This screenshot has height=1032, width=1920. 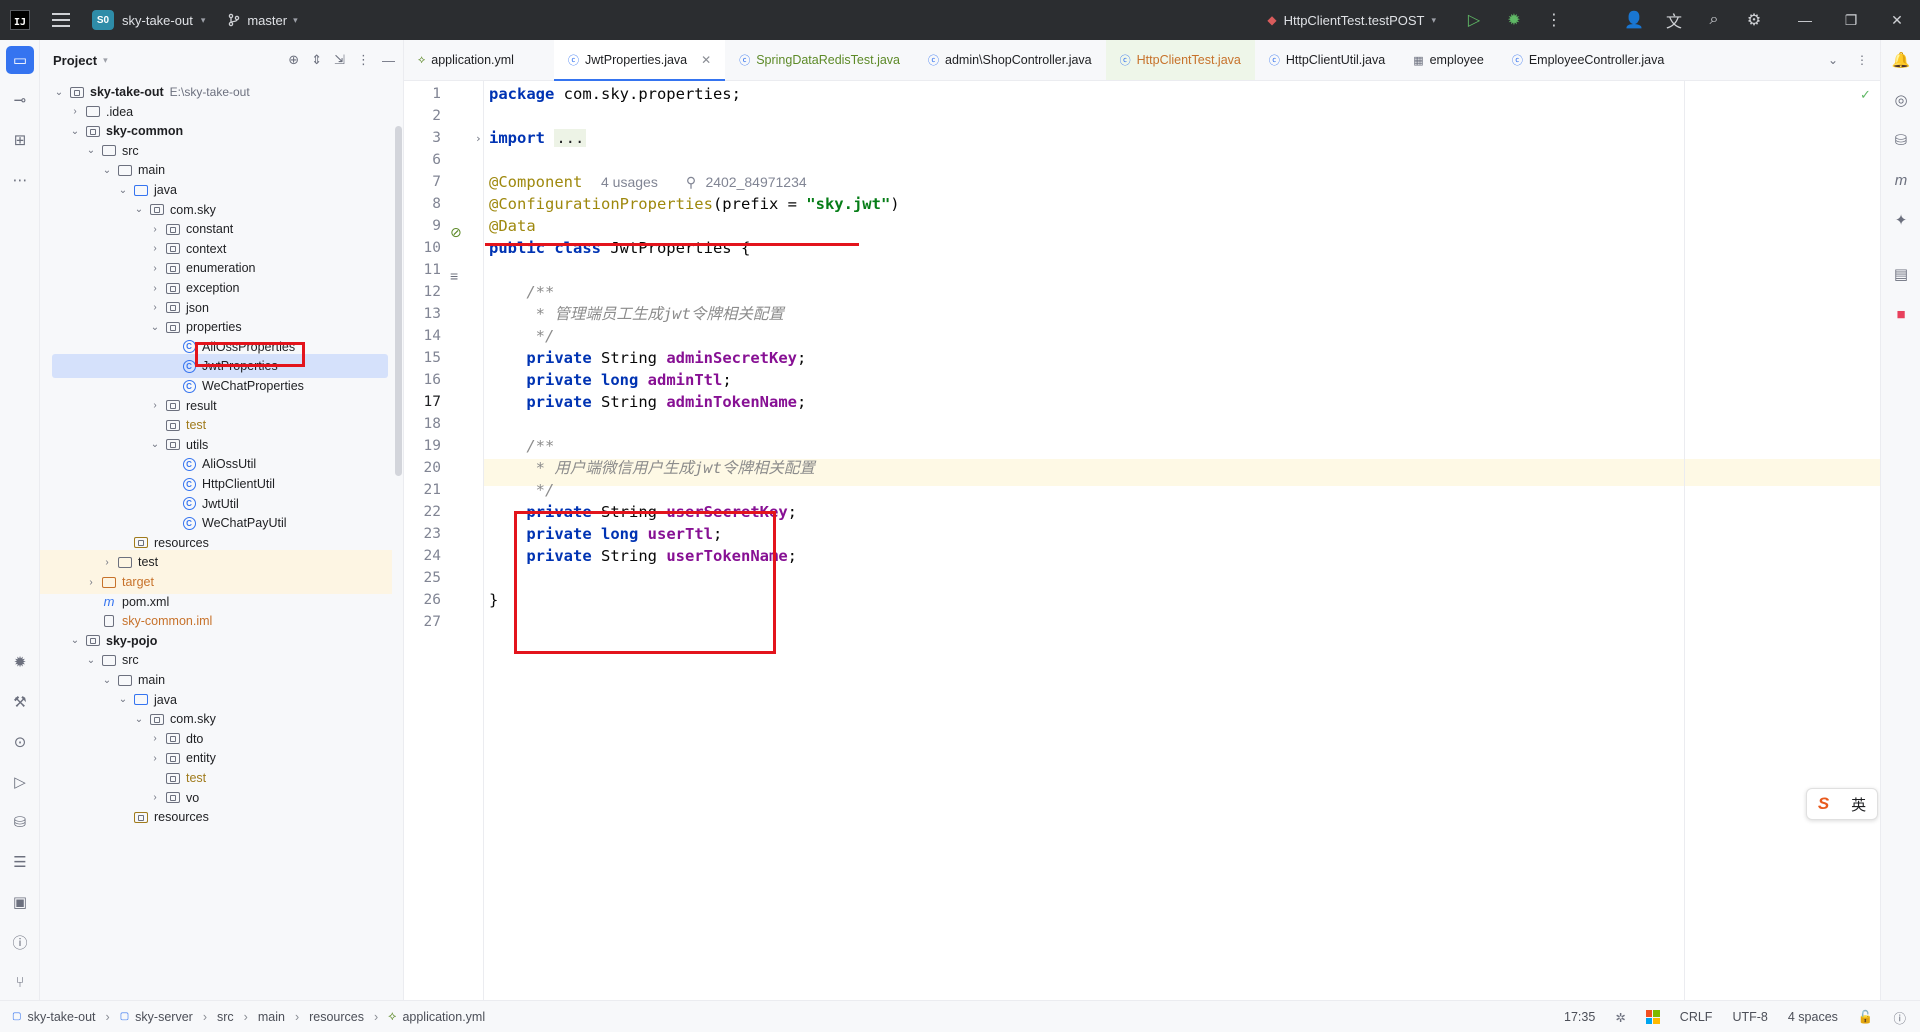 What do you see at coordinates (61, 20) in the screenshot?
I see `main-menu-icon` at bounding box center [61, 20].